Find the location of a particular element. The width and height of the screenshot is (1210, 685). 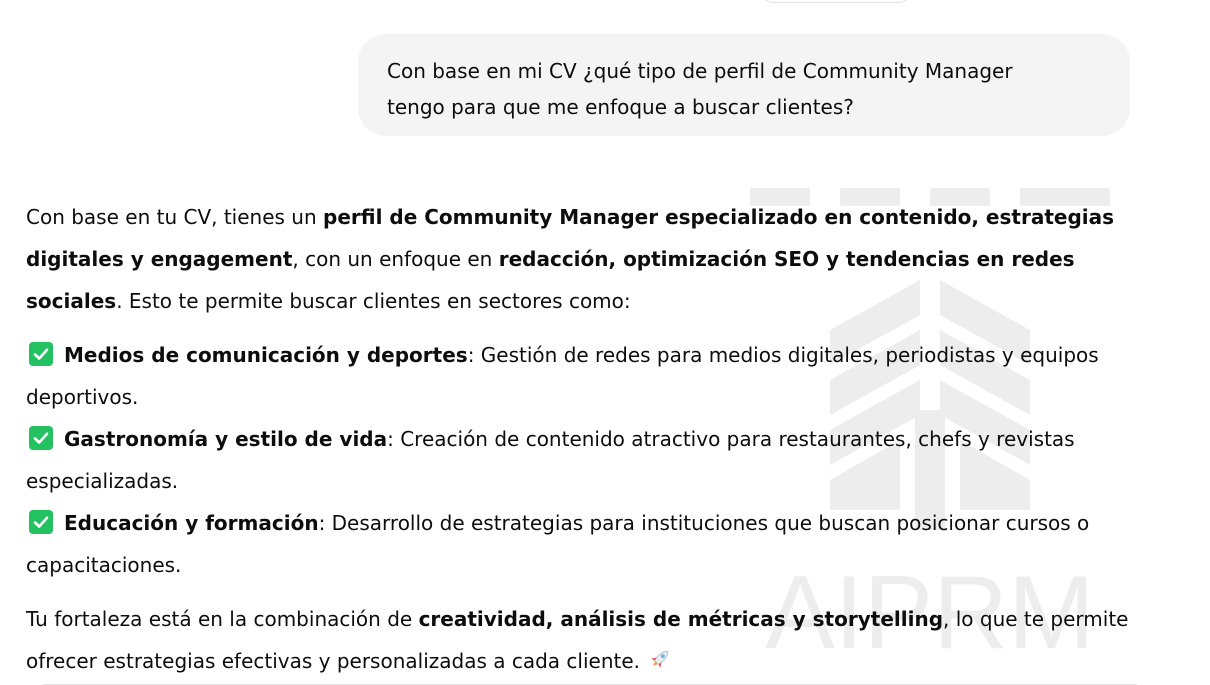

rocket-icon is located at coordinates (660, 659).